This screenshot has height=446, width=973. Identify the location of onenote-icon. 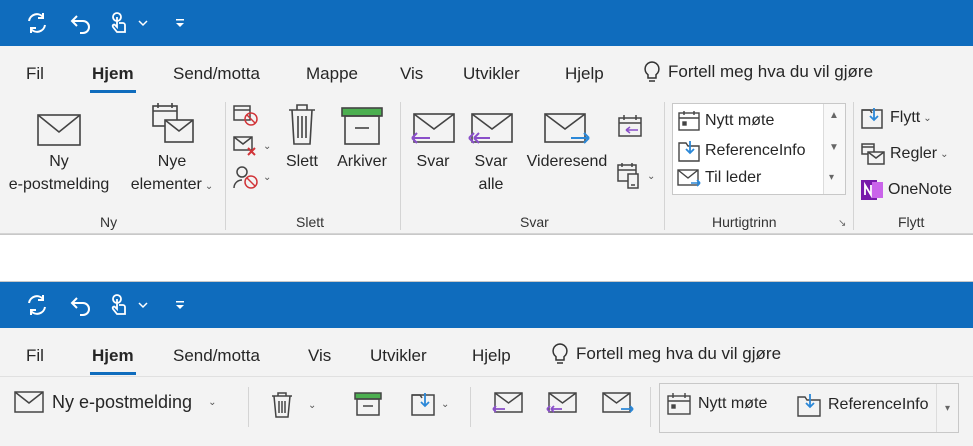
(872, 190).